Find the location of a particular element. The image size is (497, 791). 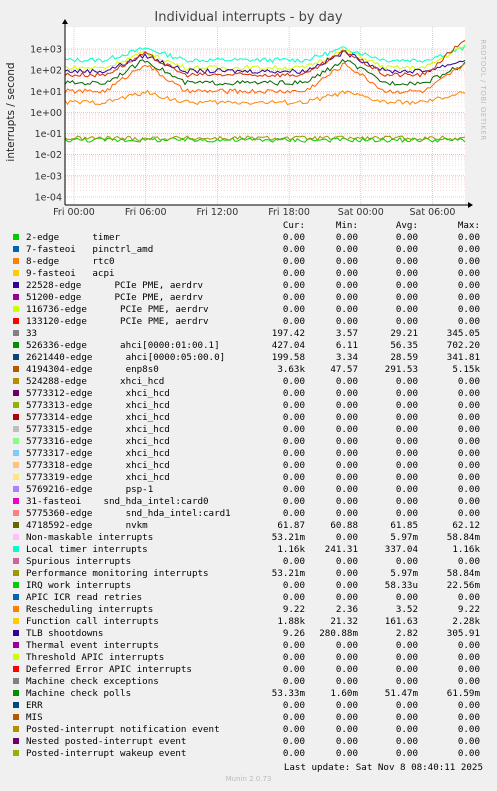

legend-row: 9-fasteoi acpi 0.00 0.00 0.00 0.00 is located at coordinates (248, 274).